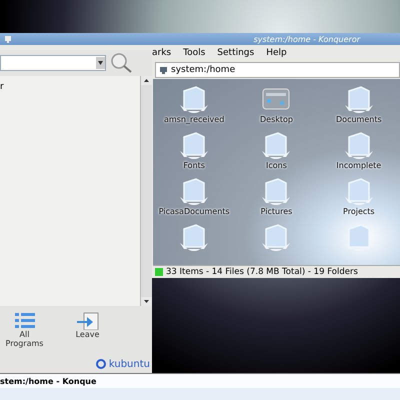 This screenshot has width=400, height=400. I want to click on menu-item: Tools, so click(194, 53).